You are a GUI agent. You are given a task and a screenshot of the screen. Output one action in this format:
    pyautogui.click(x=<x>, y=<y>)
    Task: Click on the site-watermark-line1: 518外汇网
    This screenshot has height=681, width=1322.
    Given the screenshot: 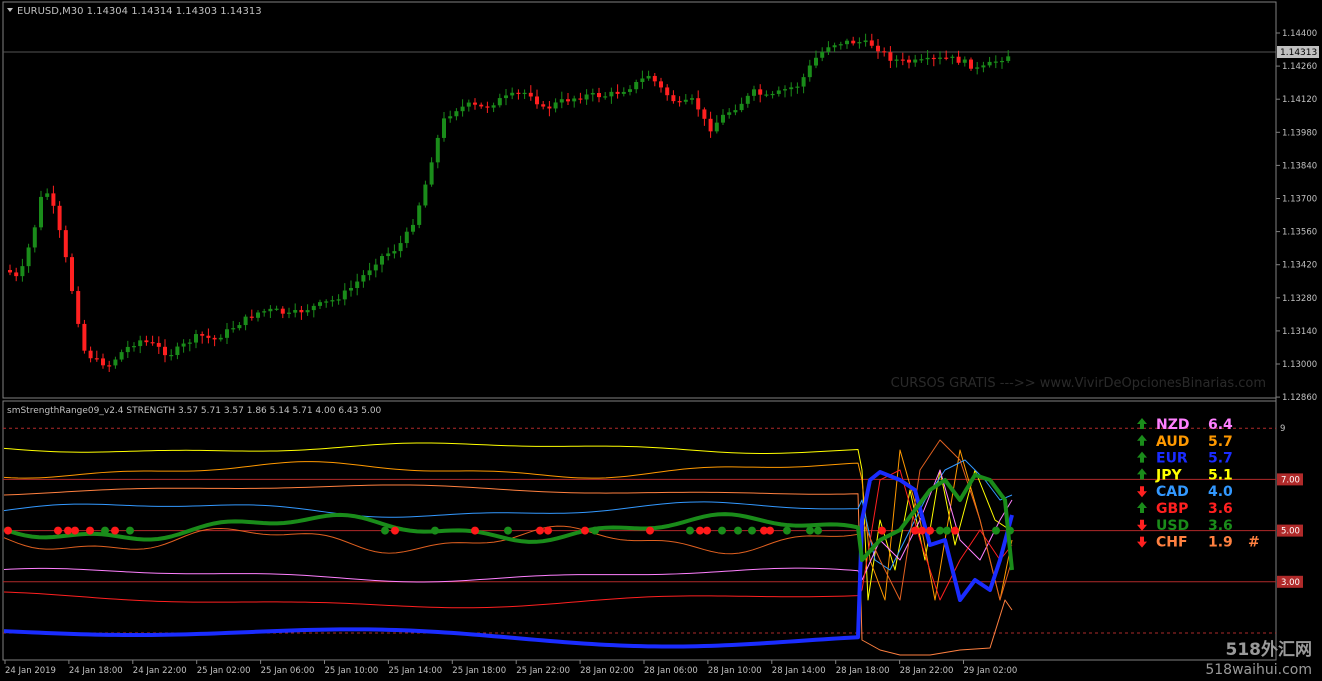 What is the action you would take?
    pyautogui.click(x=1269, y=649)
    